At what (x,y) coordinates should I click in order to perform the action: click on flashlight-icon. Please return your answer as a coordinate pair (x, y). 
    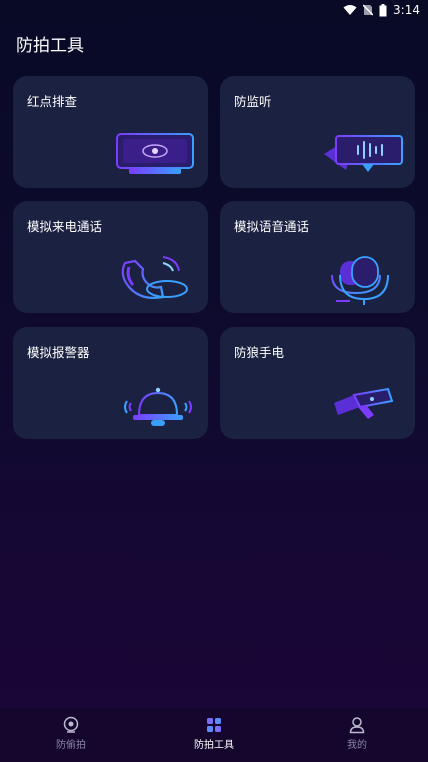
    Looking at the image, I should click on (364, 403).